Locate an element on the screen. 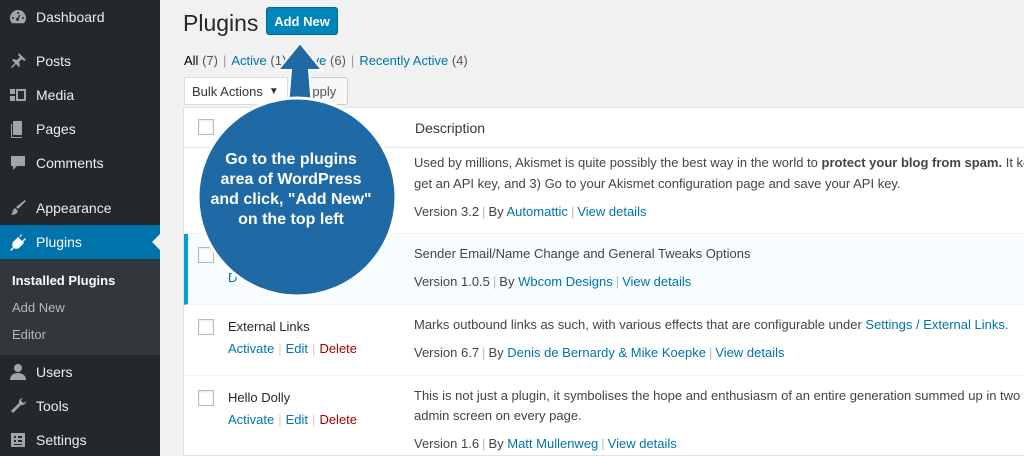 The height and width of the screenshot is (456, 1024). submenu-add-new: Add New is located at coordinates (38, 307).